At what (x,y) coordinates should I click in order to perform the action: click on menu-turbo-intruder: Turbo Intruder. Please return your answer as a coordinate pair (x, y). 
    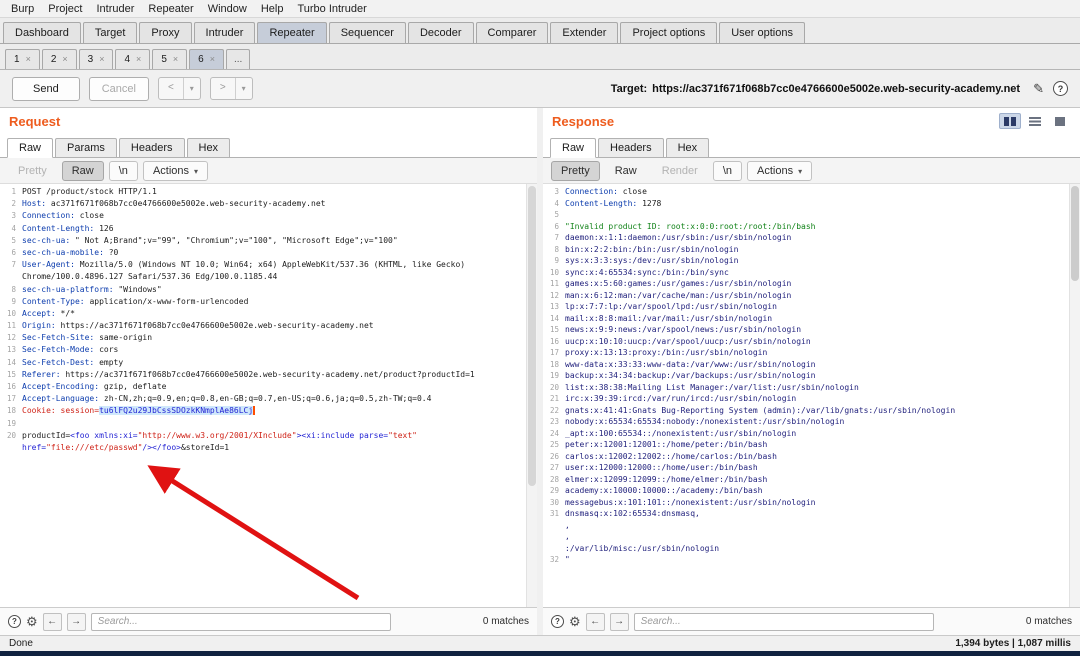
    Looking at the image, I should click on (331, 9).